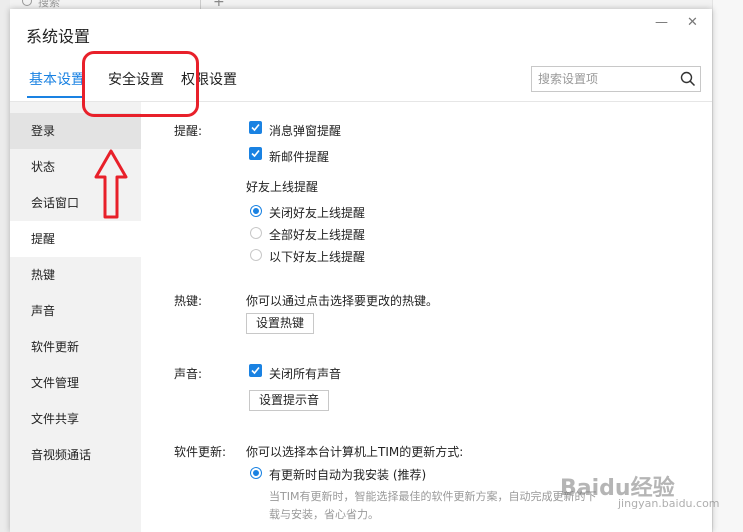 This screenshot has height=532, width=743. I want to click on sidebar-item-file-management: 文件管理, so click(75, 383).